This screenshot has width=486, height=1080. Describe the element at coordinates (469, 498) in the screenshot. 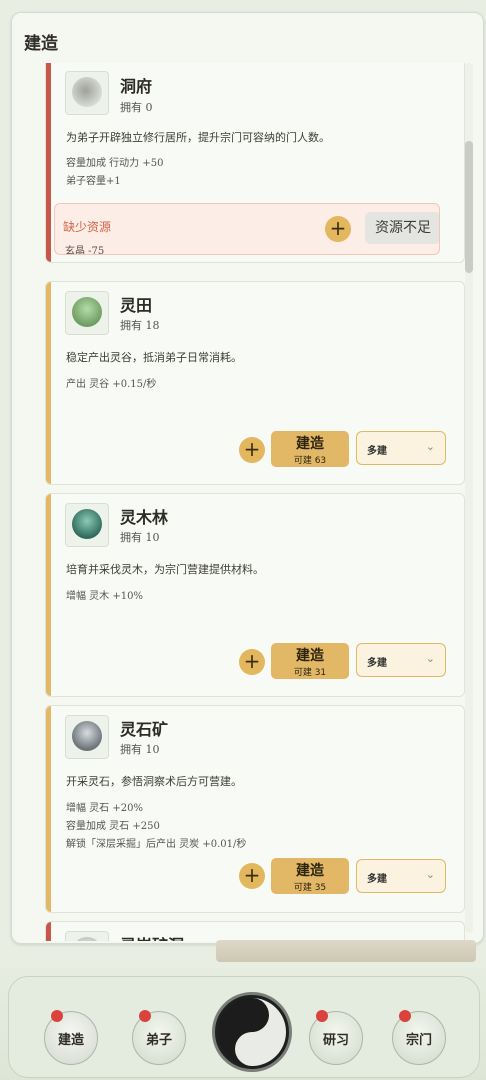

I see `scrollbar` at that location.